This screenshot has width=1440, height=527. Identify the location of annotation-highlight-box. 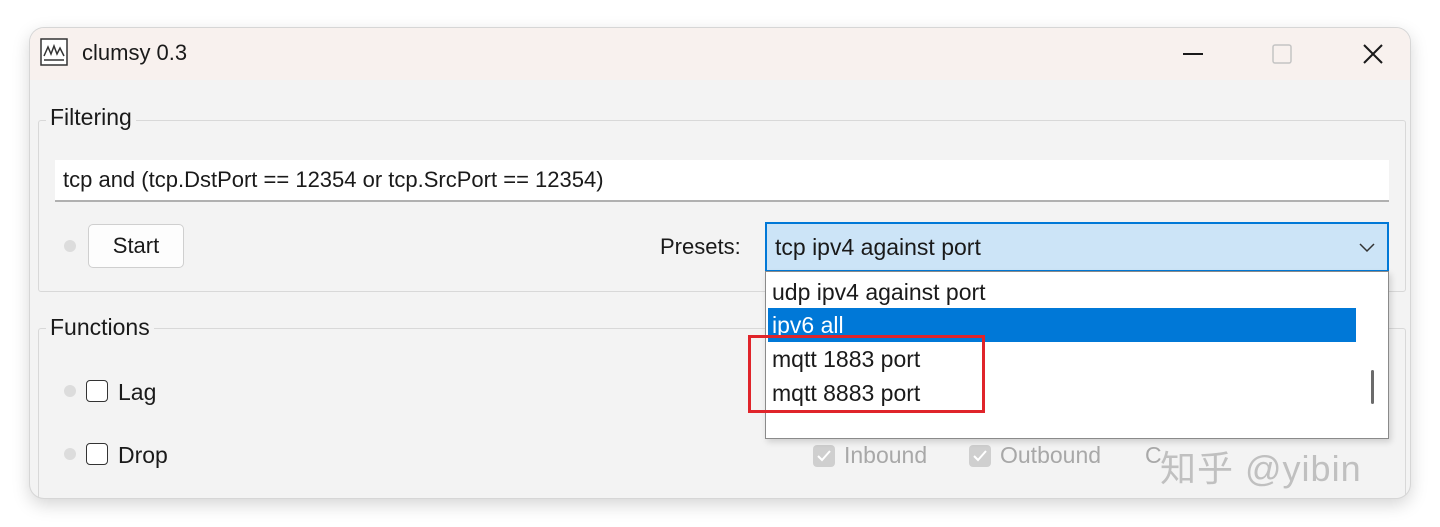
(866, 374).